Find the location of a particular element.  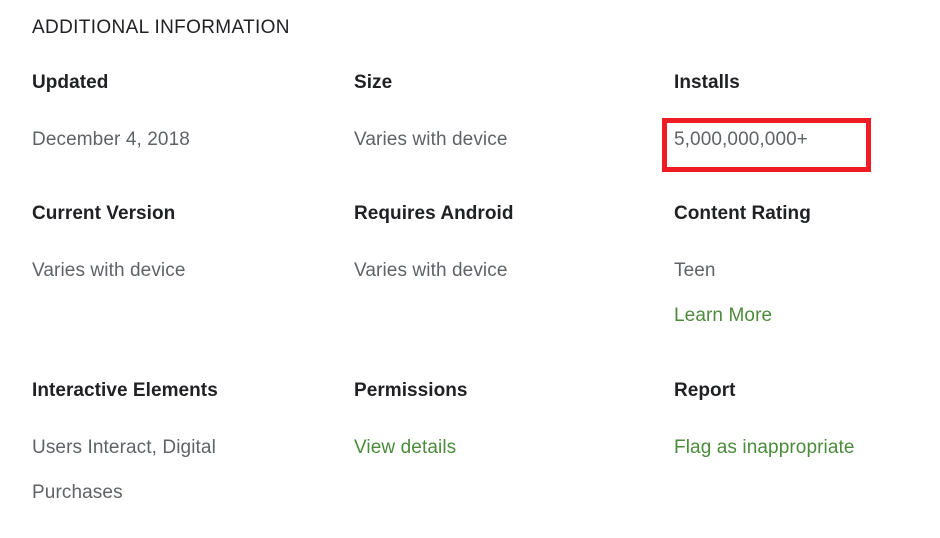

info-cell-content-rating: Content Rating Teen Learn More is located at coordinates (799, 269).